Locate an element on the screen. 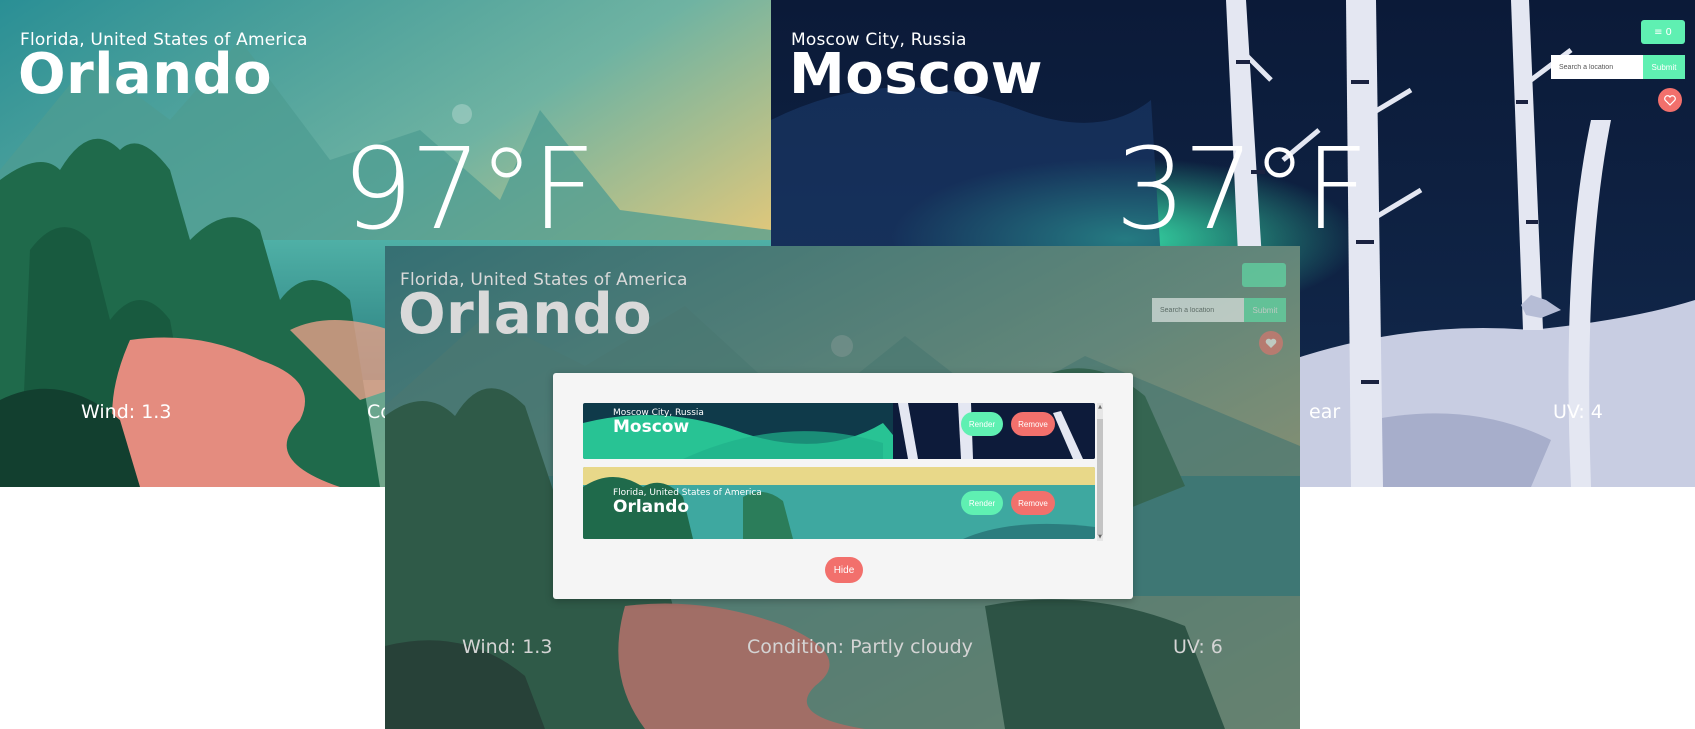  saved-location-city: Orlando is located at coordinates (651, 507).